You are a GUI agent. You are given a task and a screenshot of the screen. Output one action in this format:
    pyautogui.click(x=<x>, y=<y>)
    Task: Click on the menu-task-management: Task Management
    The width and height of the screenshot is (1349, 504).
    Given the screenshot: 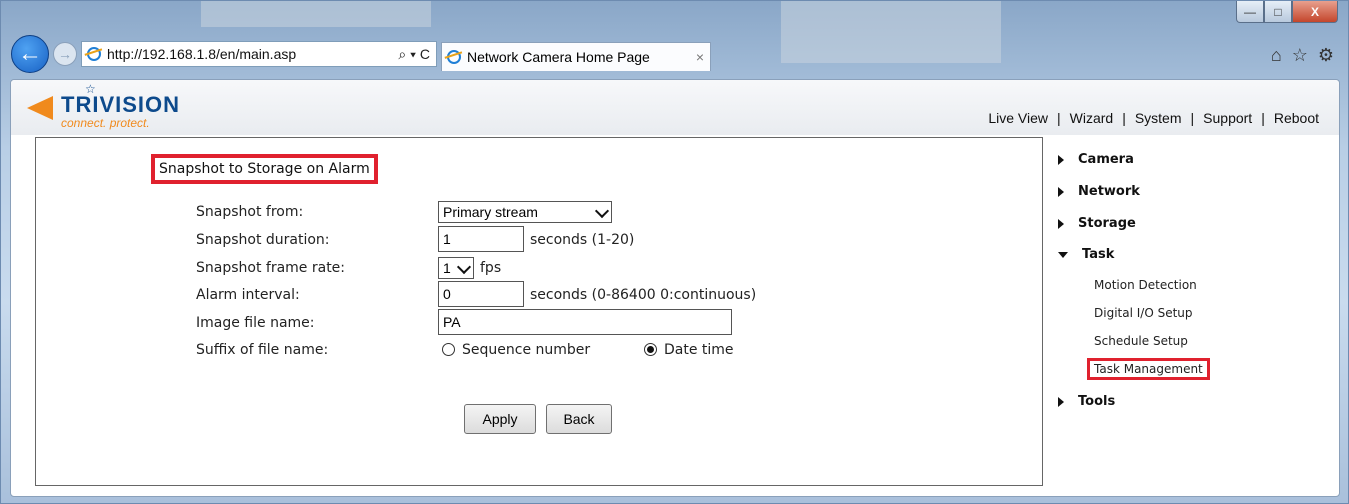 What is the action you would take?
    pyautogui.click(x=1148, y=369)
    